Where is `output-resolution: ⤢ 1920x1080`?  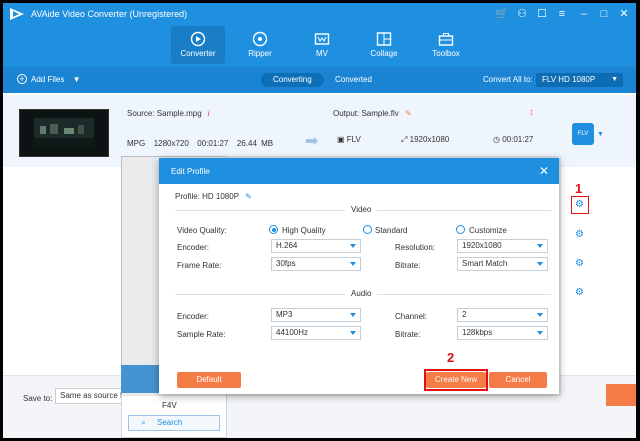 output-resolution: ⤢ 1920x1080 is located at coordinates (425, 140).